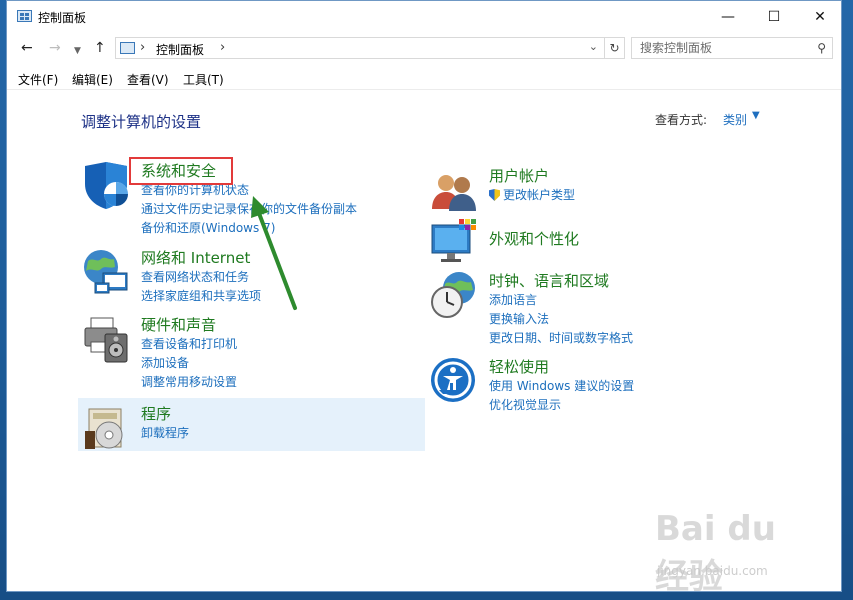 The width and height of the screenshot is (853, 600). What do you see at coordinates (165, 433) in the screenshot?
I see `link-uninstall-program: 卸载程序` at bounding box center [165, 433].